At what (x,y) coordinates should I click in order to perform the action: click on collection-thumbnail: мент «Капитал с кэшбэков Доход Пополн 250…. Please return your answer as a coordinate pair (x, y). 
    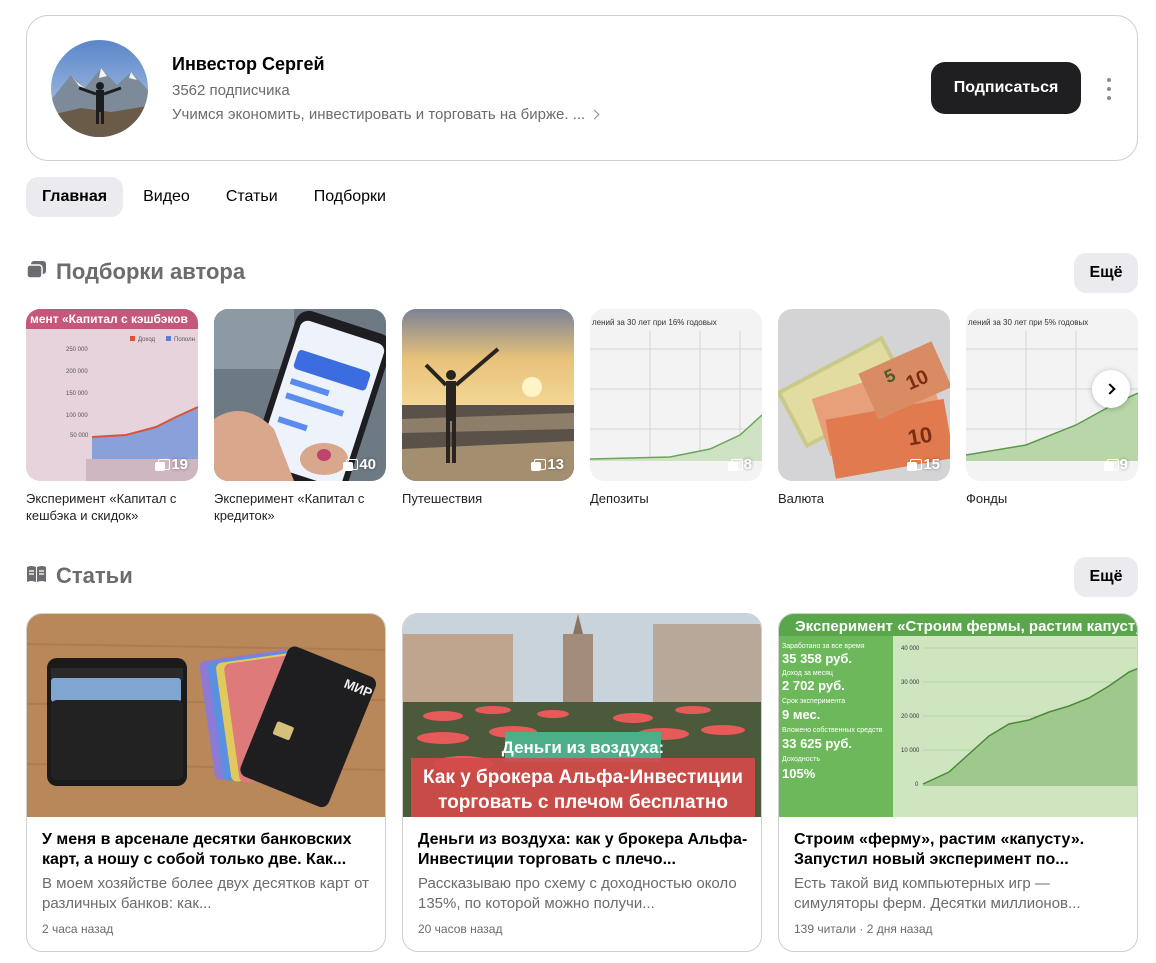
    Looking at the image, I should click on (112, 395).